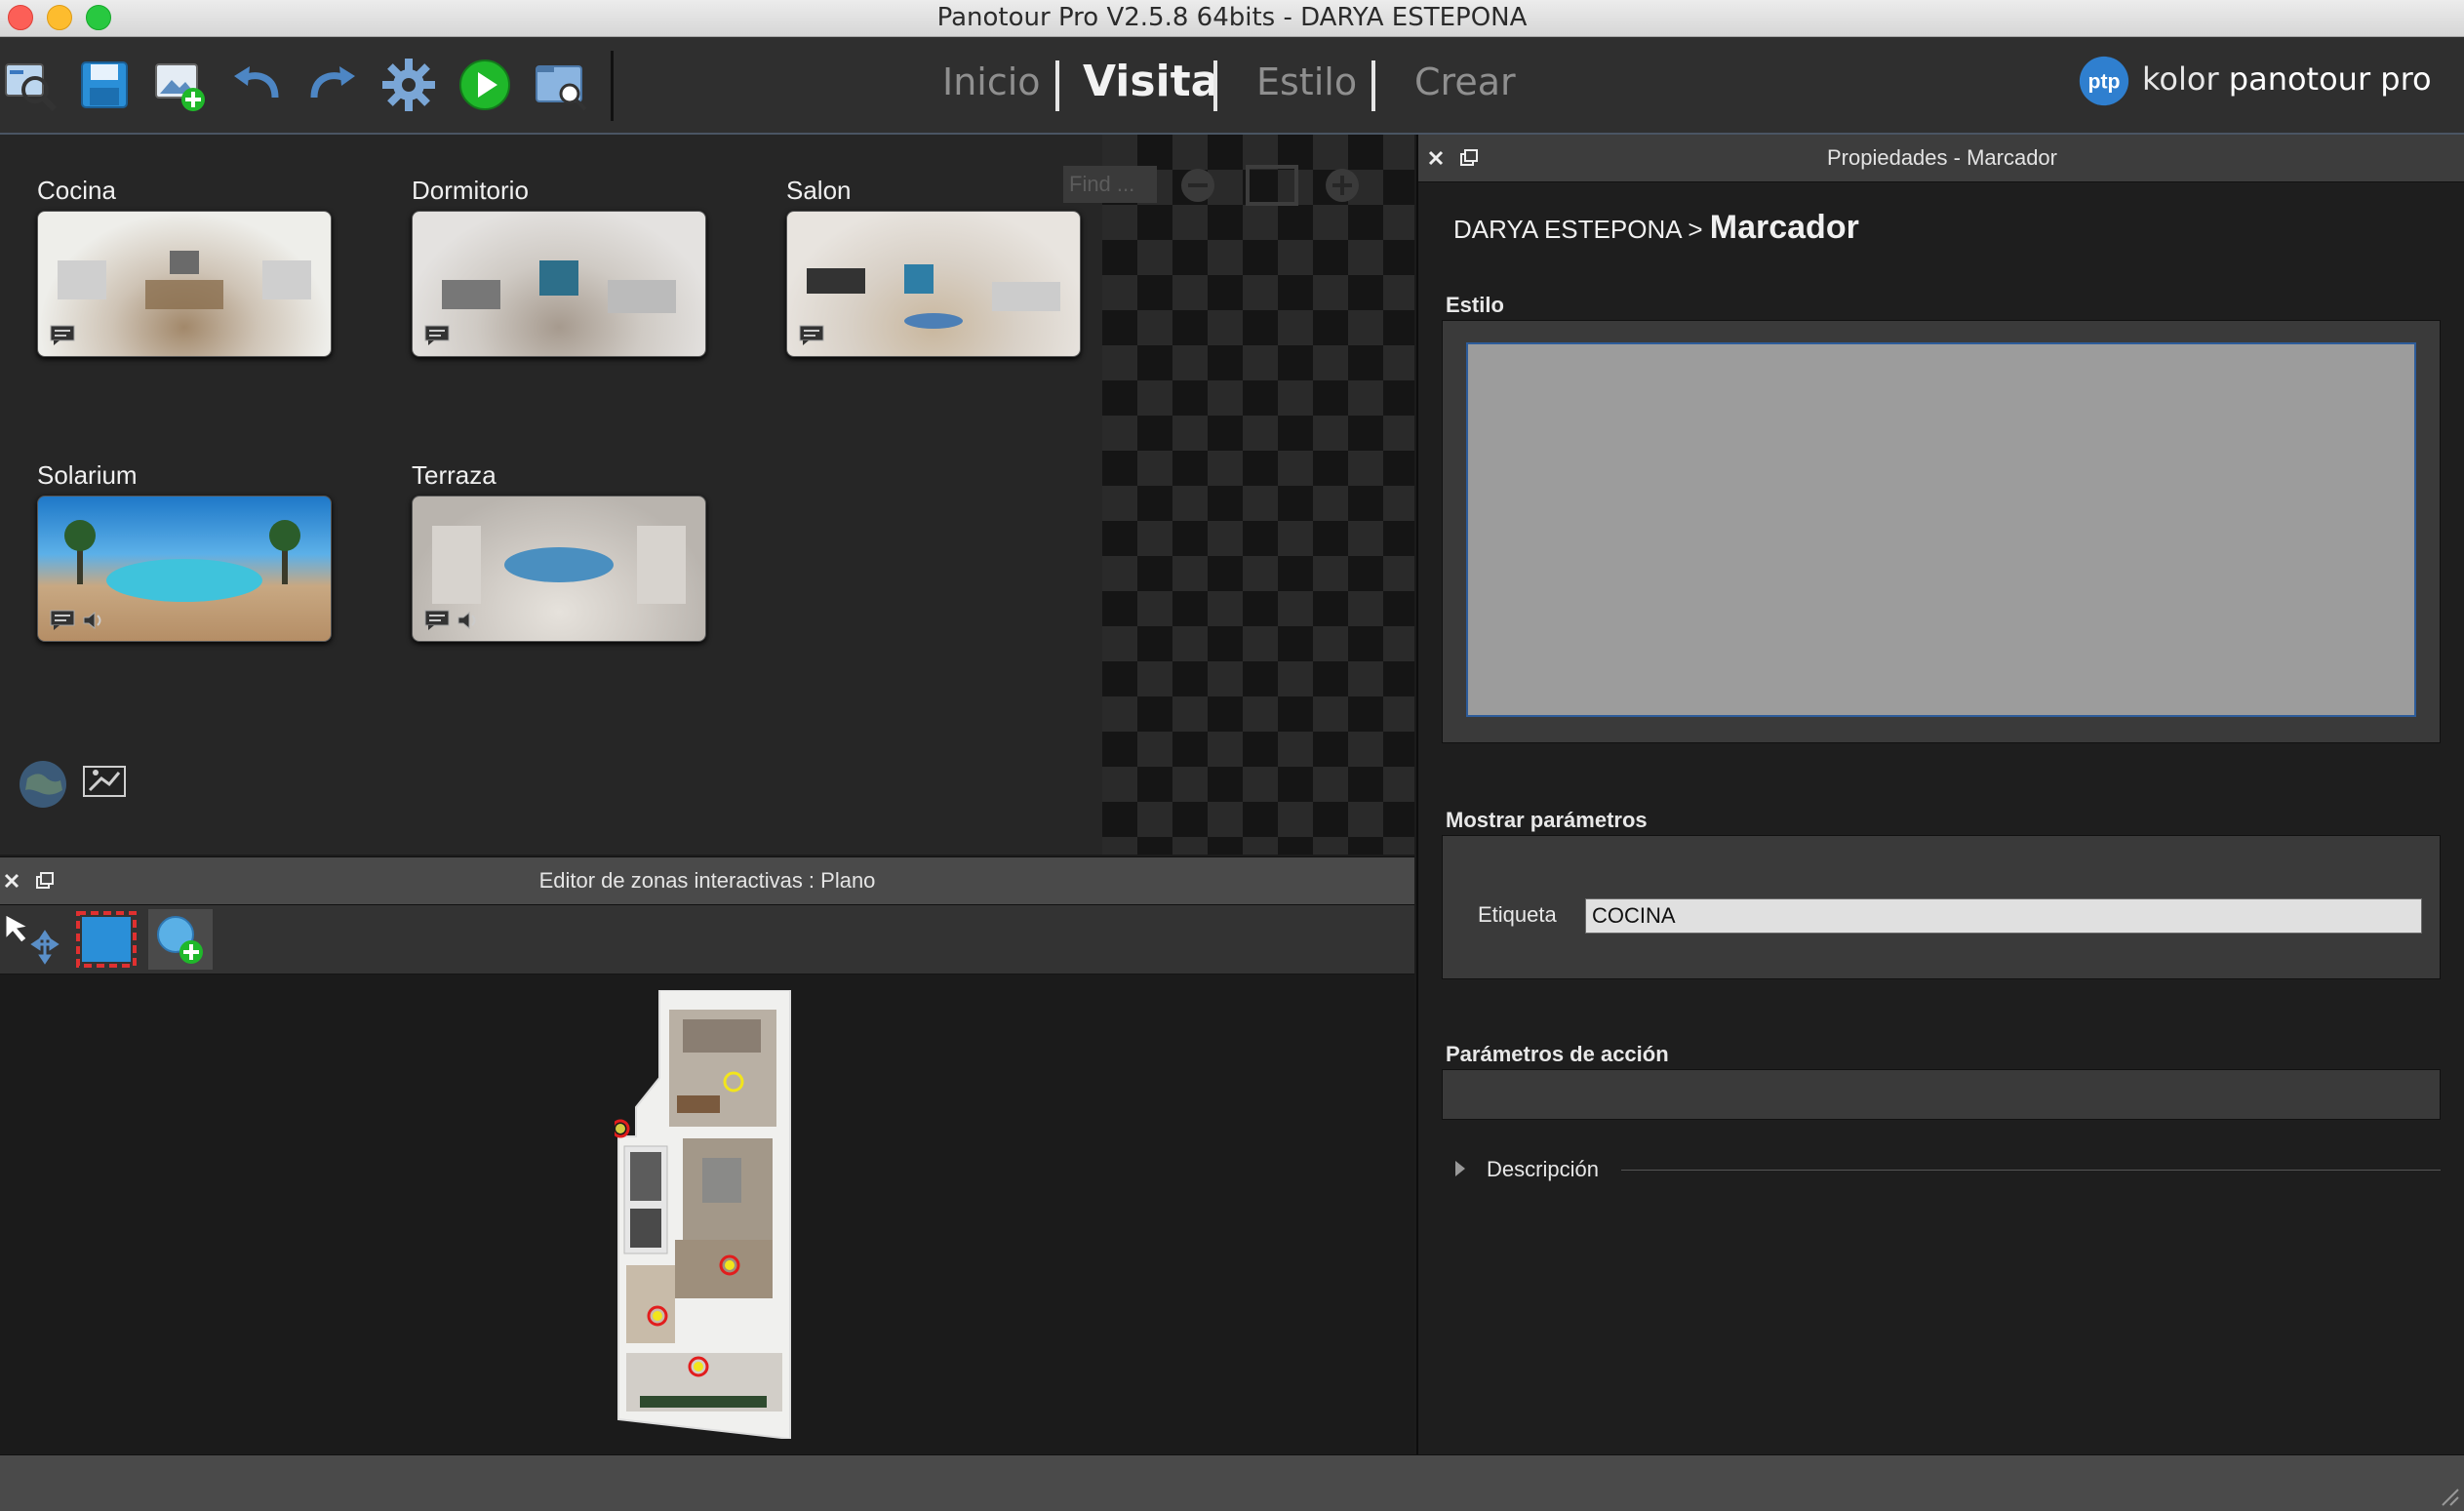 This screenshot has width=2464, height=1511. I want to click on panorama-item-cocina: Cocina, so click(184, 266).